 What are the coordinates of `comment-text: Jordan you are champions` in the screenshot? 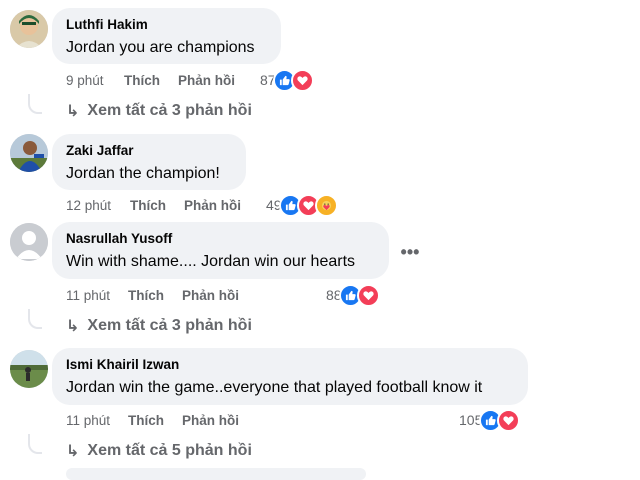 It's located at (160, 47).